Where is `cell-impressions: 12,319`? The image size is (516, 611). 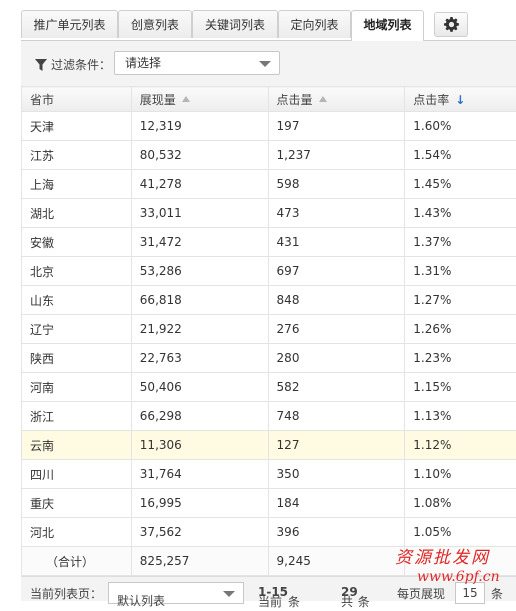 cell-impressions: 12,319 is located at coordinates (199, 126).